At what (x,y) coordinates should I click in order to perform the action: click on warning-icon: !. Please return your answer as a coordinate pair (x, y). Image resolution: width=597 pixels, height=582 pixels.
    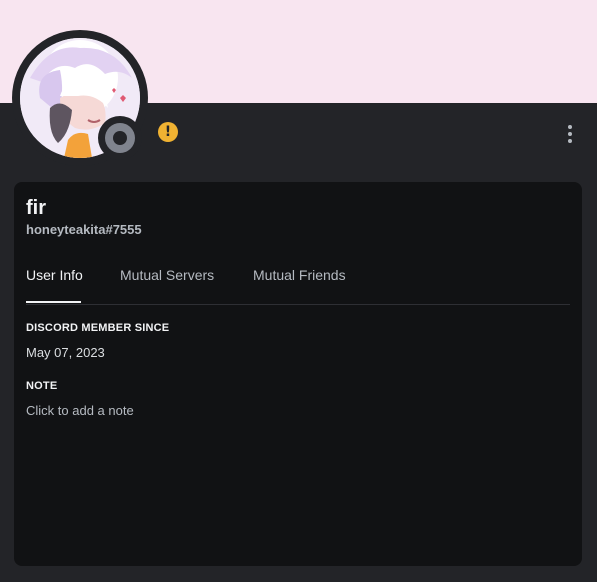
    Looking at the image, I should click on (168, 132).